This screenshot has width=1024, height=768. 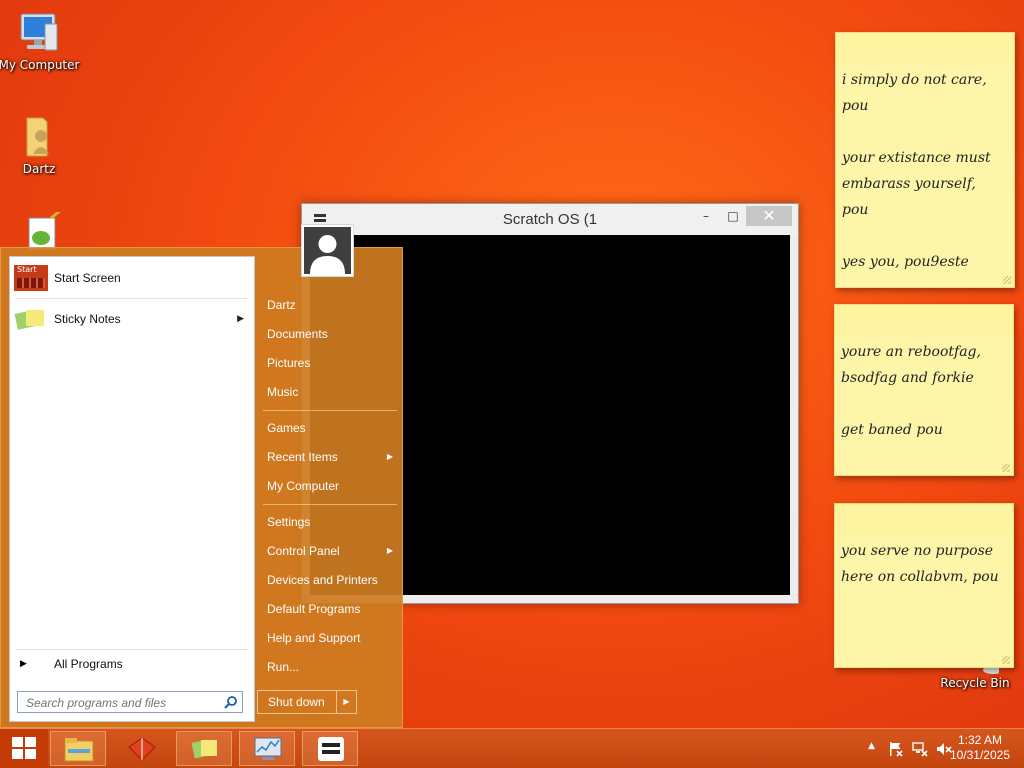 What do you see at coordinates (39, 169) in the screenshot?
I see `desktop-icon-label: Dartz` at bounding box center [39, 169].